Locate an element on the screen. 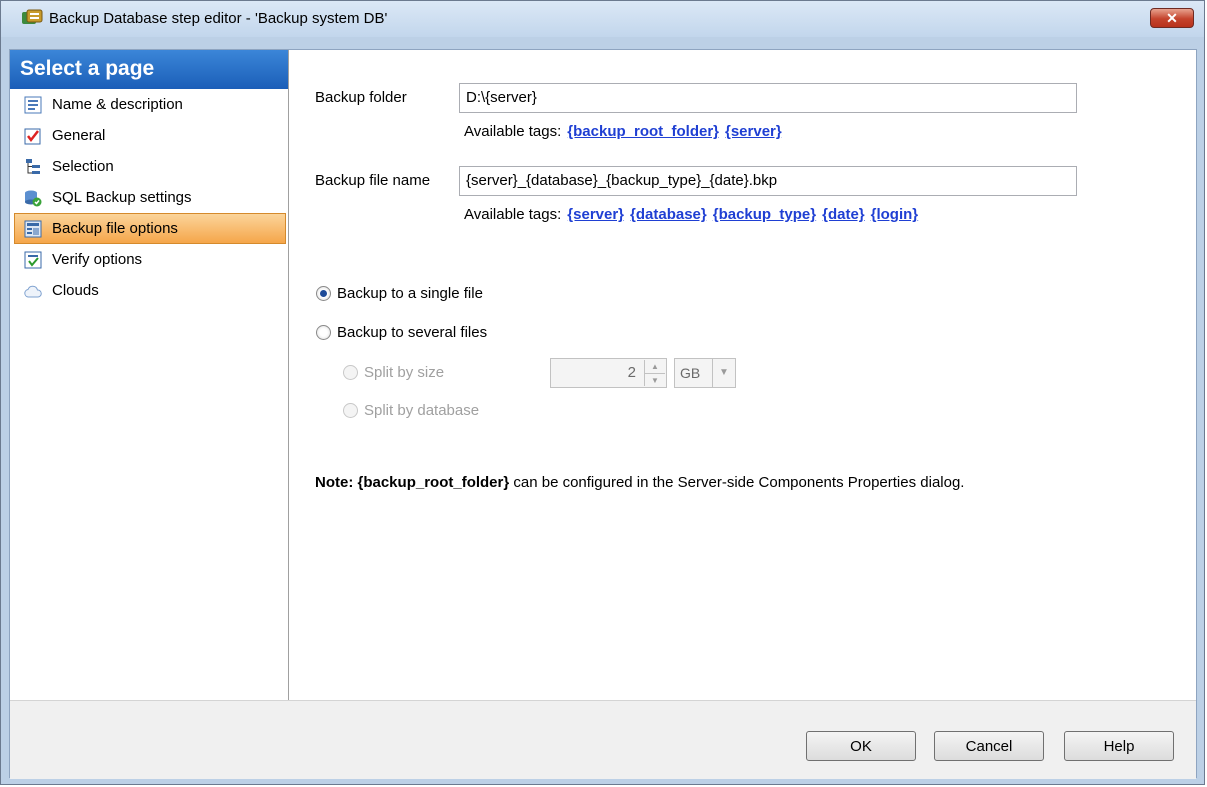 The width and height of the screenshot is (1207, 787). note-tag: {backup_root_folder} is located at coordinates (433, 482).